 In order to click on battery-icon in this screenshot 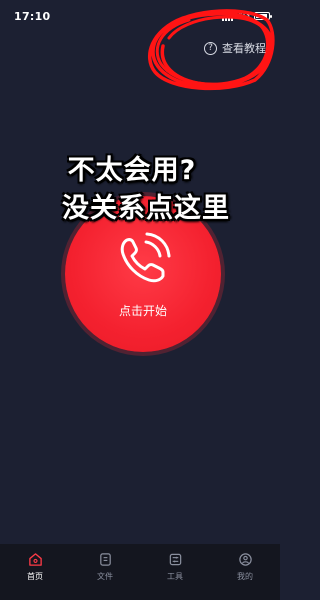, I will do `click(263, 16)`.